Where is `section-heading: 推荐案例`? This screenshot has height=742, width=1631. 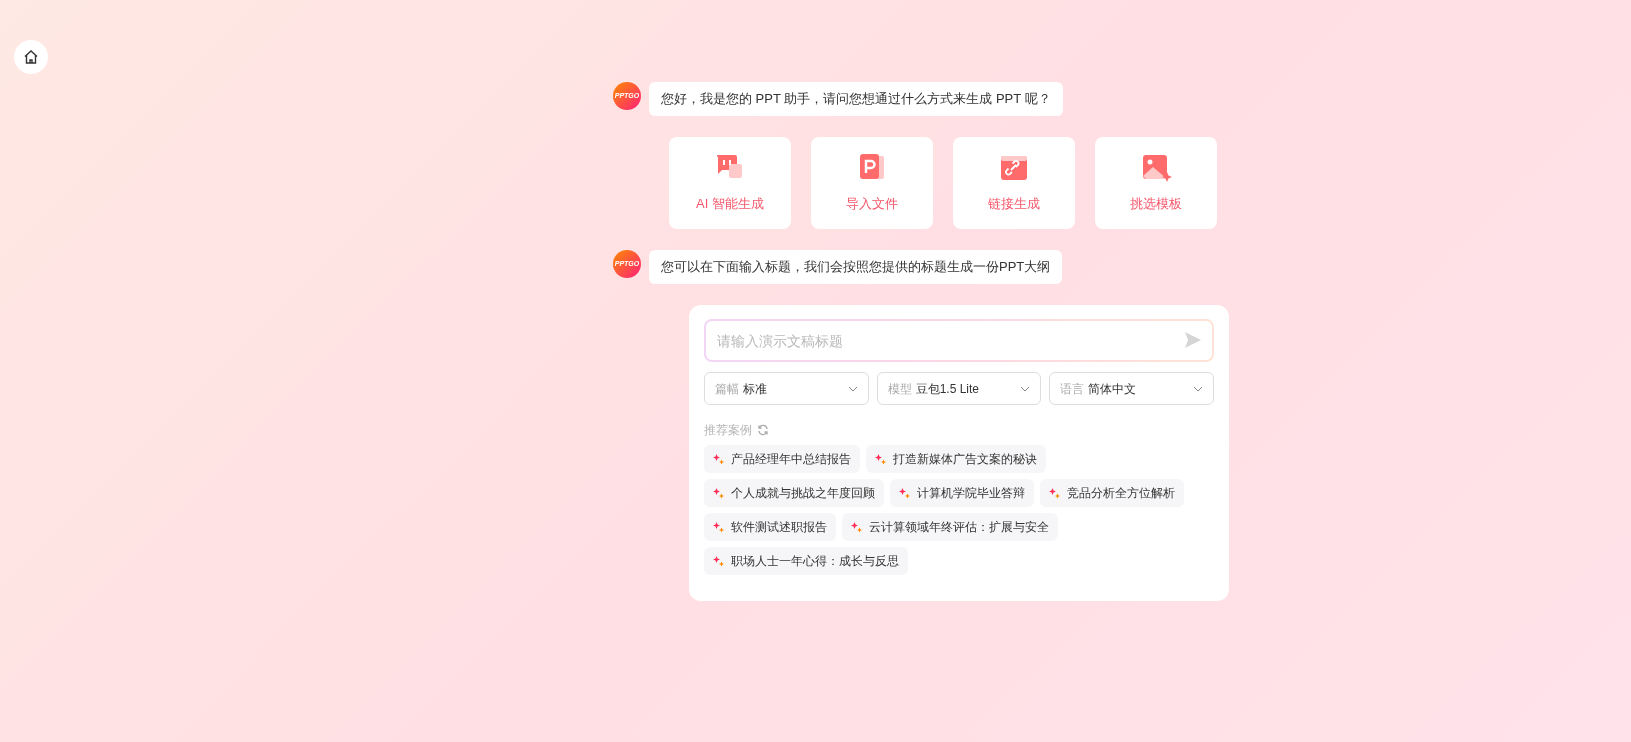
section-heading: 推荐案例 is located at coordinates (728, 430).